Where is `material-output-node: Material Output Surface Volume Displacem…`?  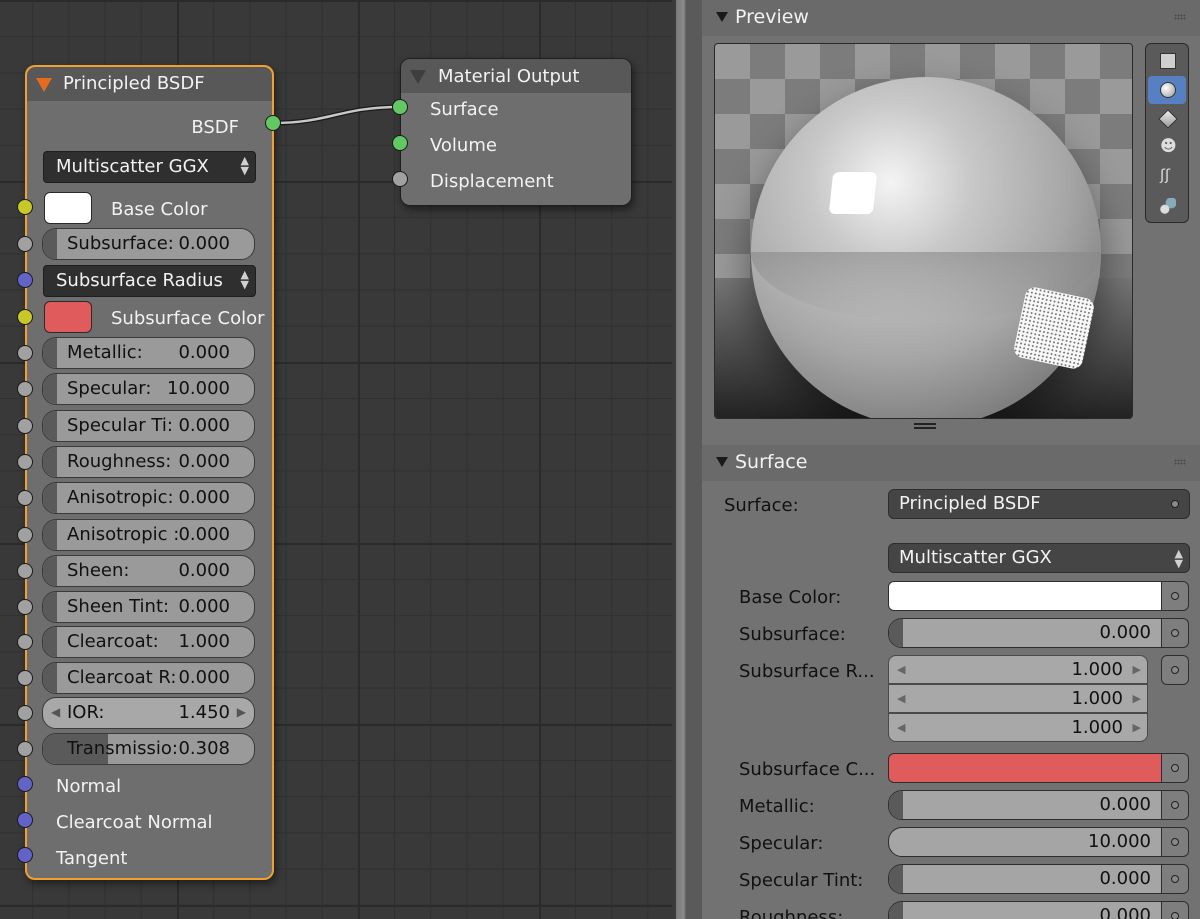
material-output-node: Material Output Surface Volume Displacem… is located at coordinates (516, 132).